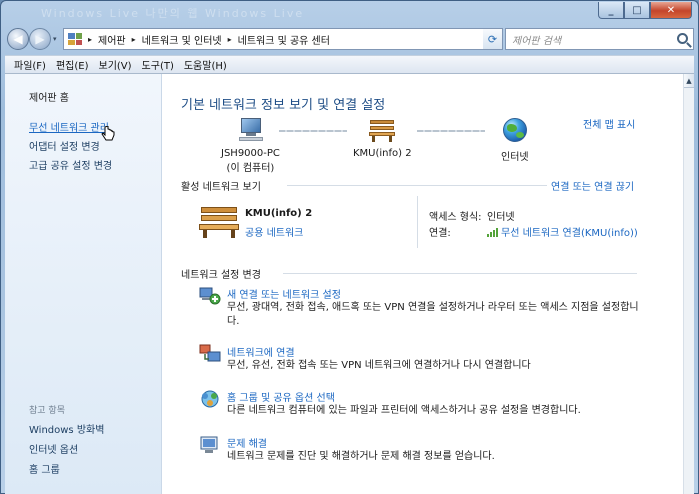  What do you see at coordinates (30, 64) in the screenshot?
I see `menu-file: 파일(F)` at bounding box center [30, 64].